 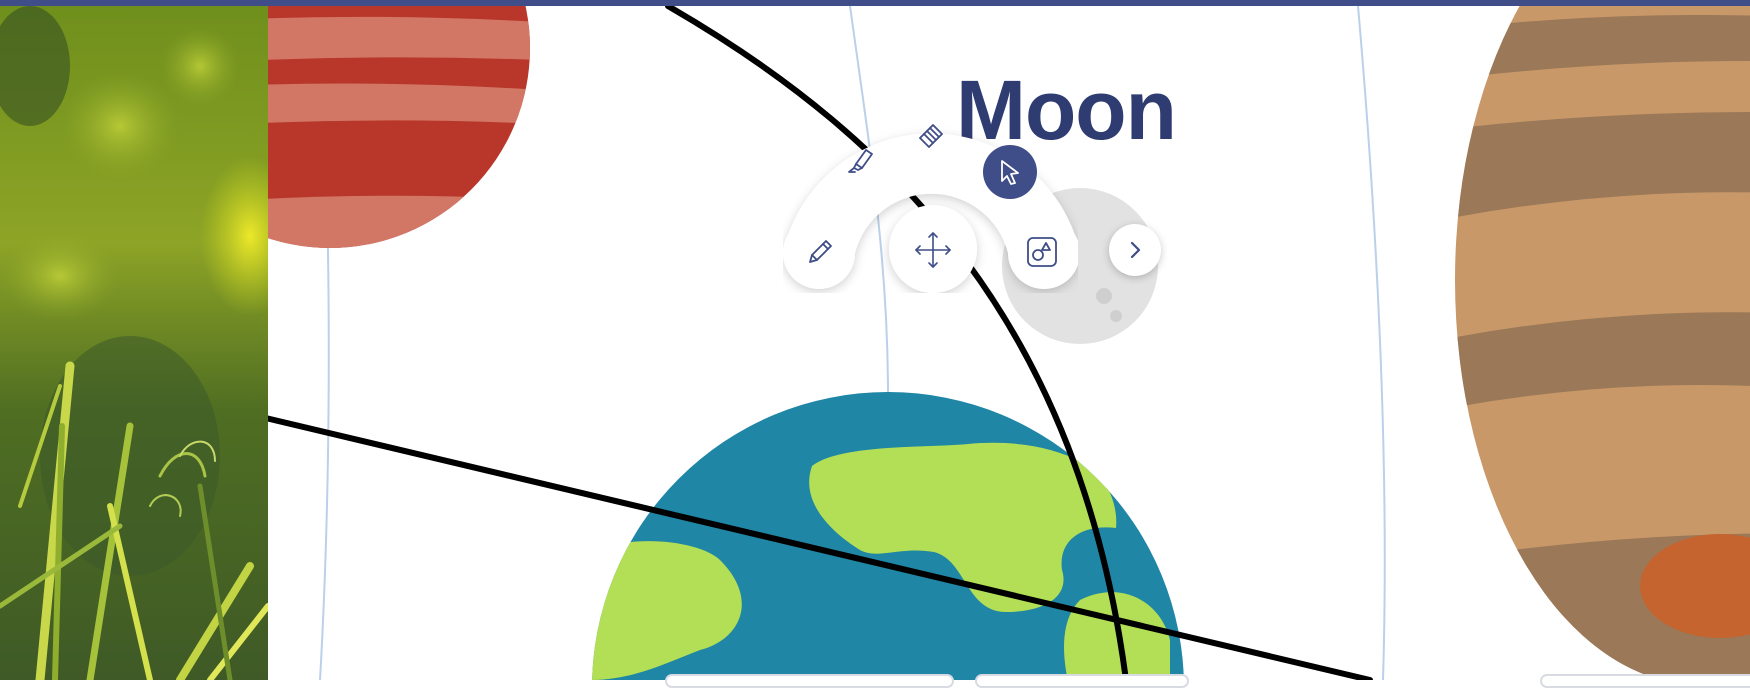 I want to click on pan-tool-button, so click(x=933, y=250).